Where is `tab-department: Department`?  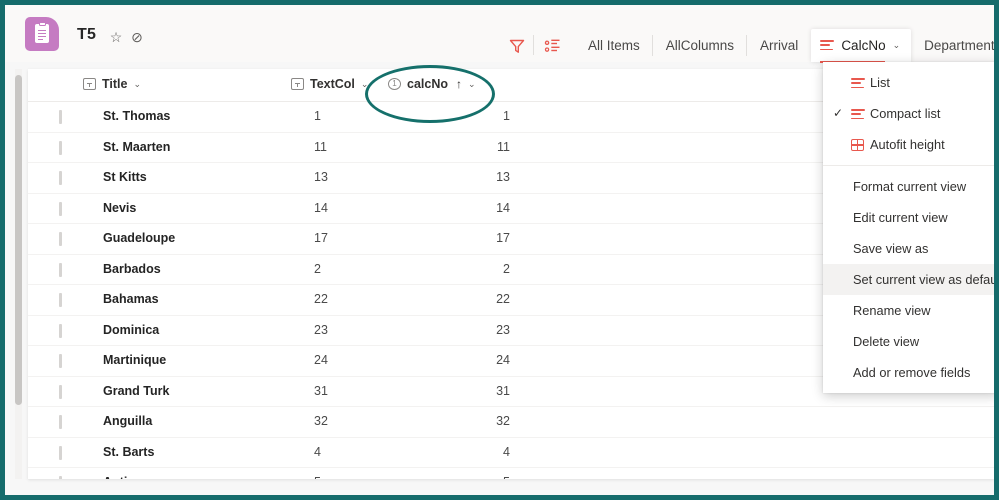
tab-department: Department is located at coordinates (953, 45).